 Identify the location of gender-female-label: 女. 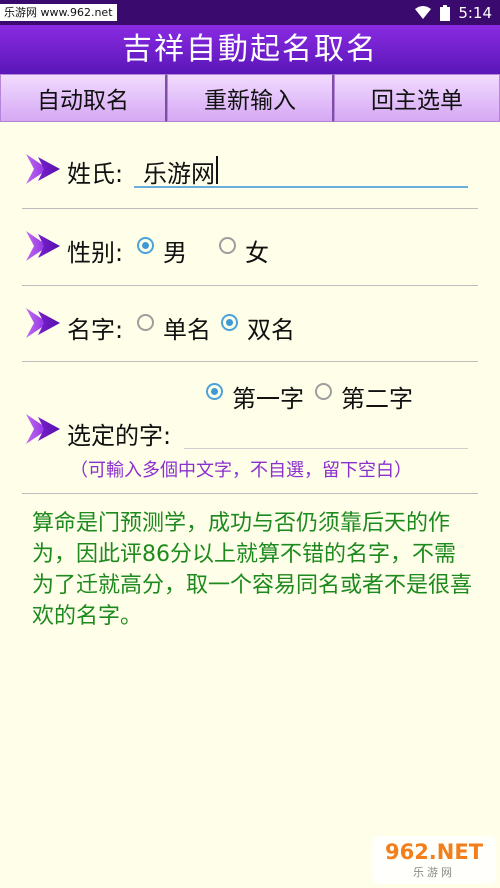
(257, 250).